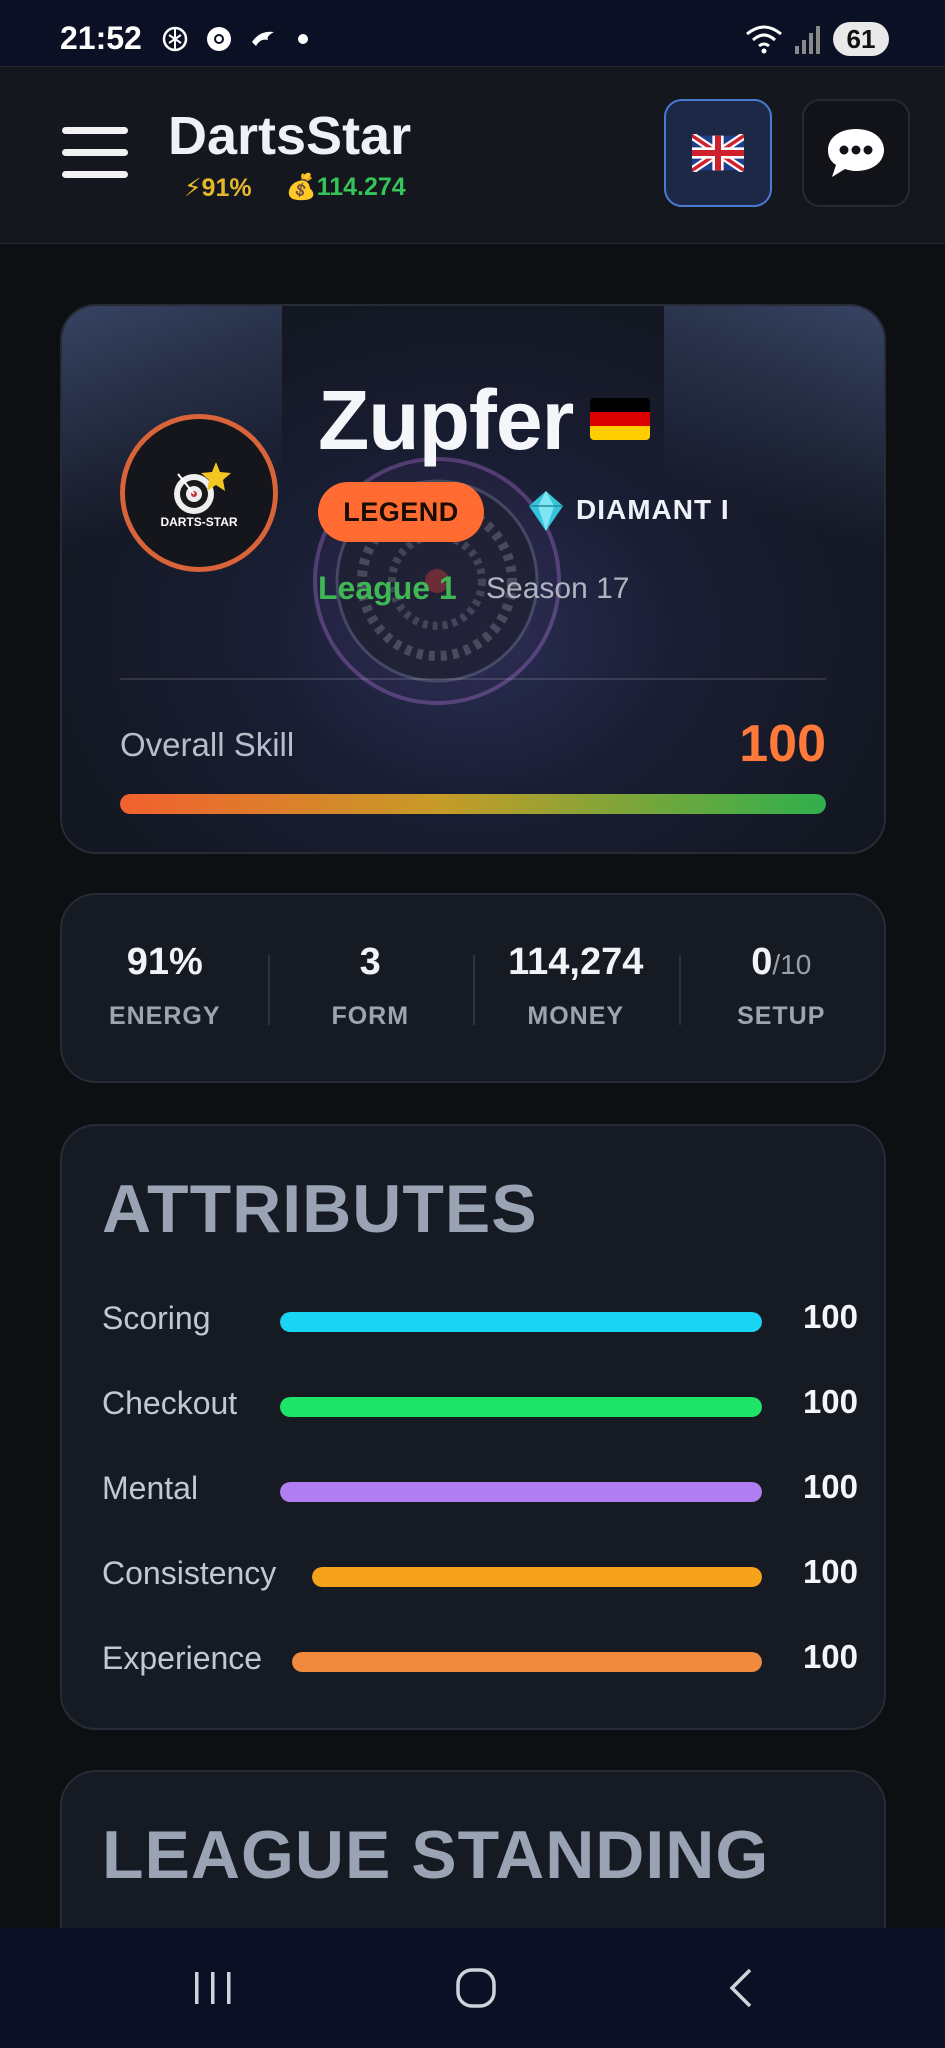 The height and width of the screenshot is (2048, 945). What do you see at coordinates (156, 1318) in the screenshot?
I see `attribute-name: Scoring` at bounding box center [156, 1318].